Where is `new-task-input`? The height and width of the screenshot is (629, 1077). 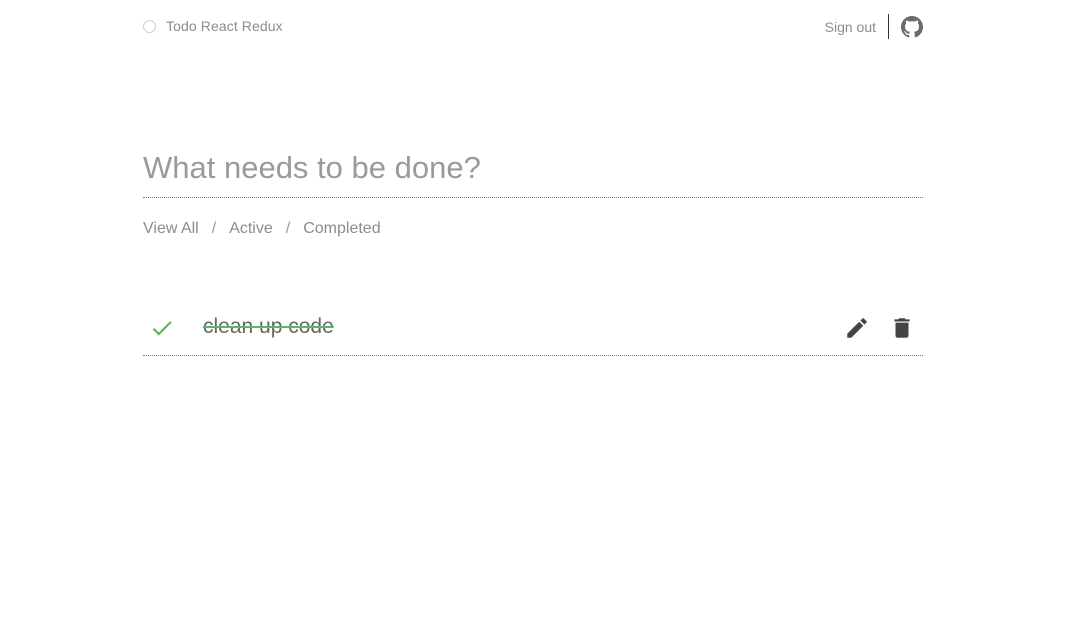 new-task-input is located at coordinates (533, 168).